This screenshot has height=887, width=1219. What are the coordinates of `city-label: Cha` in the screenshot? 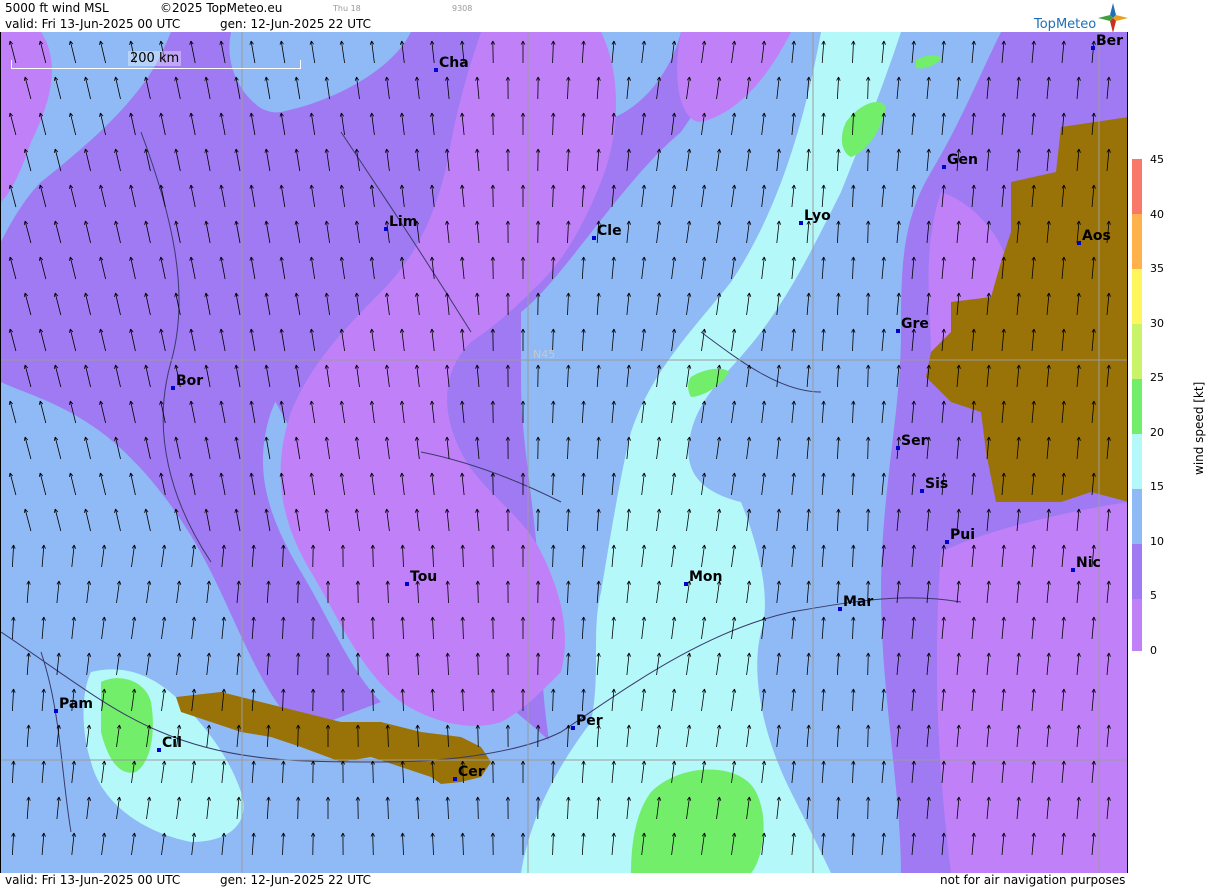 It's located at (454, 63).